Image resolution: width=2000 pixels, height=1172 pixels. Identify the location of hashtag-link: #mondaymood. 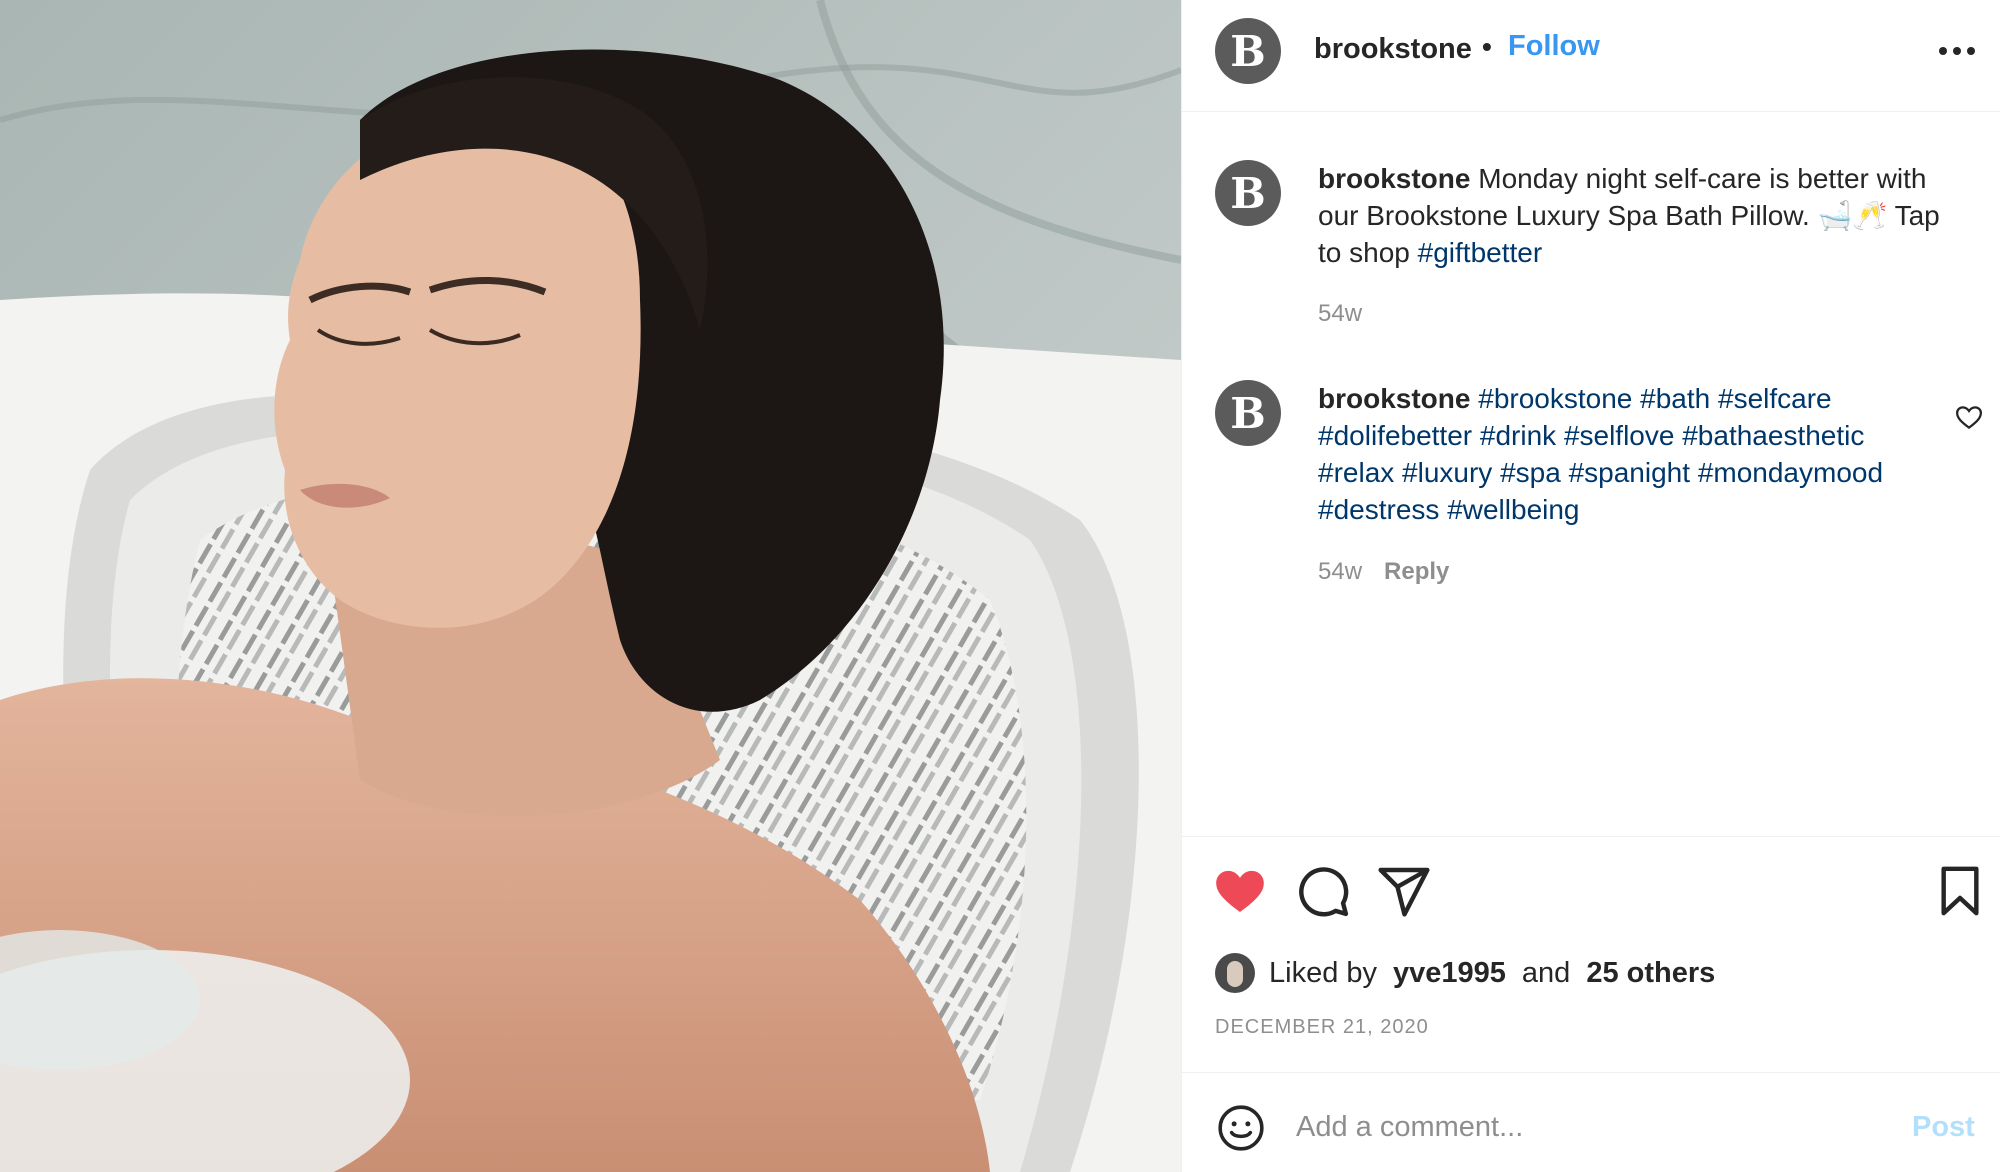
(1790, 472).